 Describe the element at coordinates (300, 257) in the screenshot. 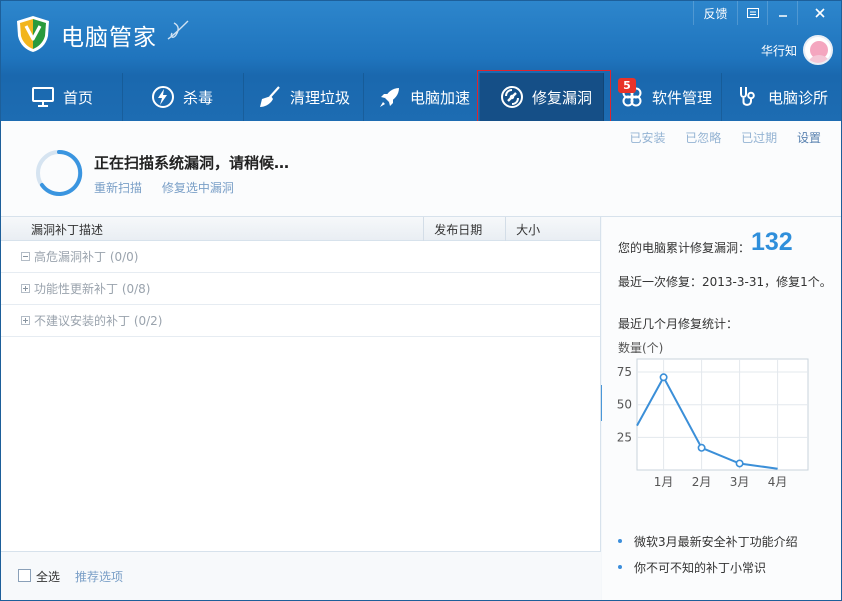

I see `table-row: 高危漏洞补丁 (0/0)` at that location.